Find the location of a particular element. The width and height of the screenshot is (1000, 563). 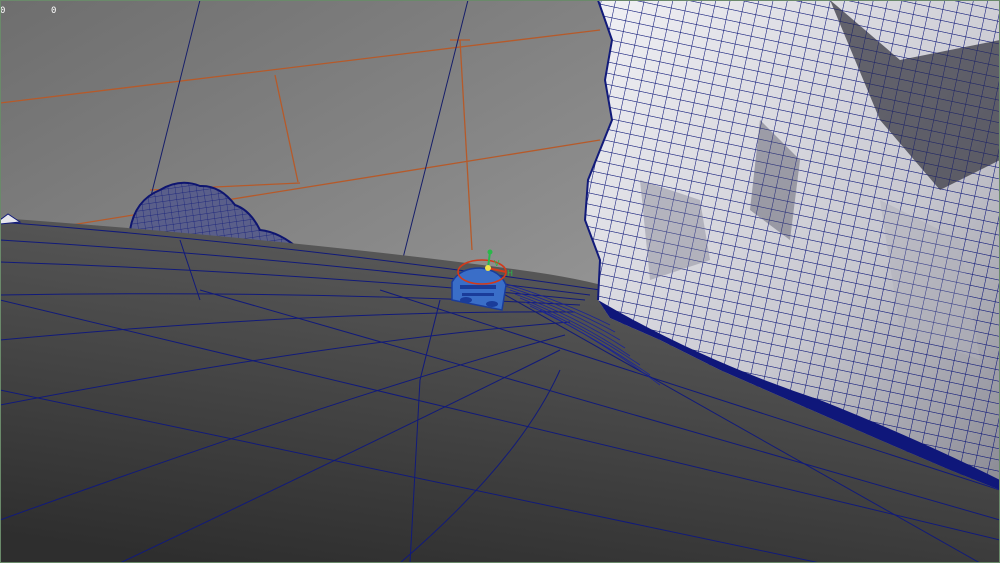

gizmo-y-label: V is located at coordinates (497, 263).